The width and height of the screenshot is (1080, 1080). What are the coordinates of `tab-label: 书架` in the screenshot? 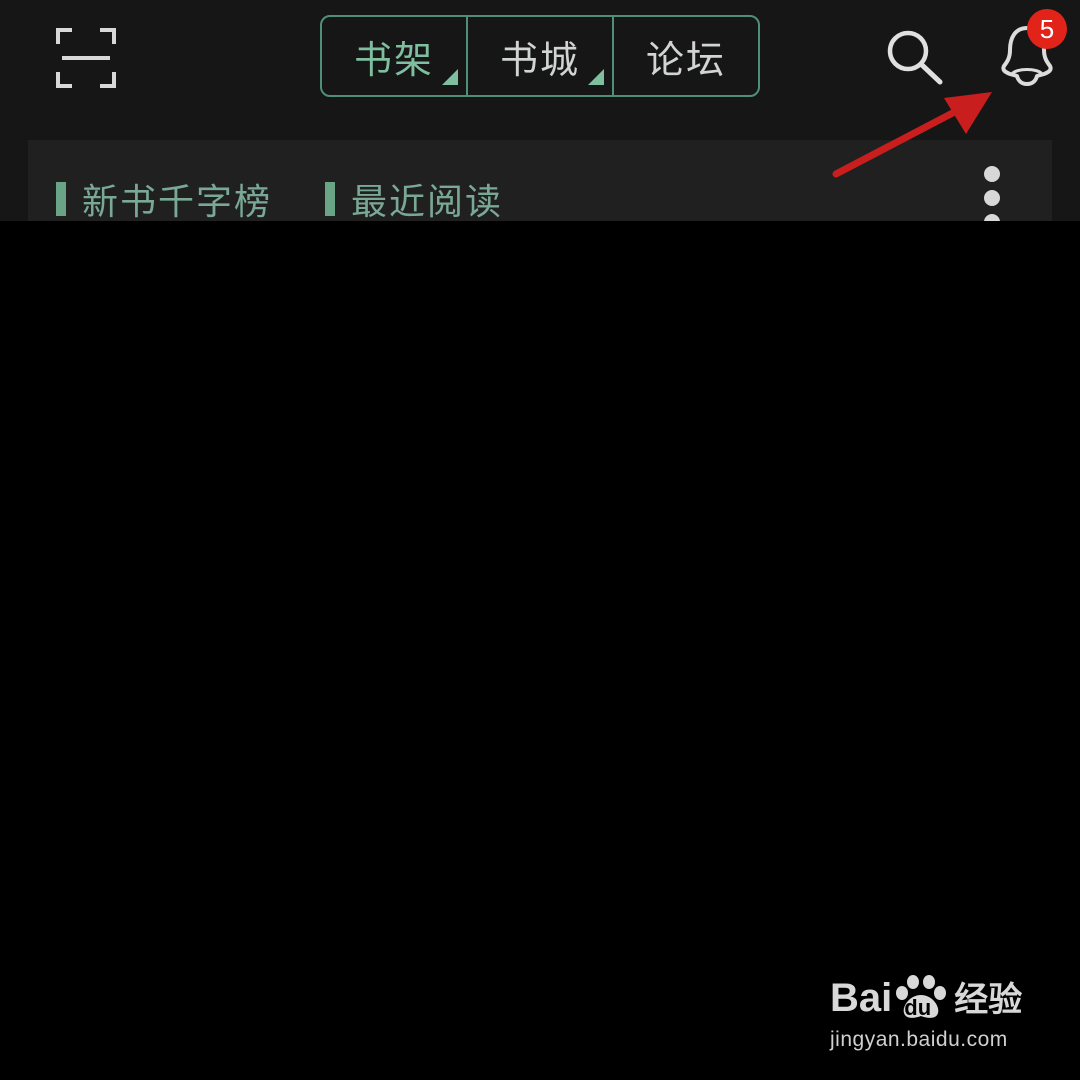 It's located at (393, 59).